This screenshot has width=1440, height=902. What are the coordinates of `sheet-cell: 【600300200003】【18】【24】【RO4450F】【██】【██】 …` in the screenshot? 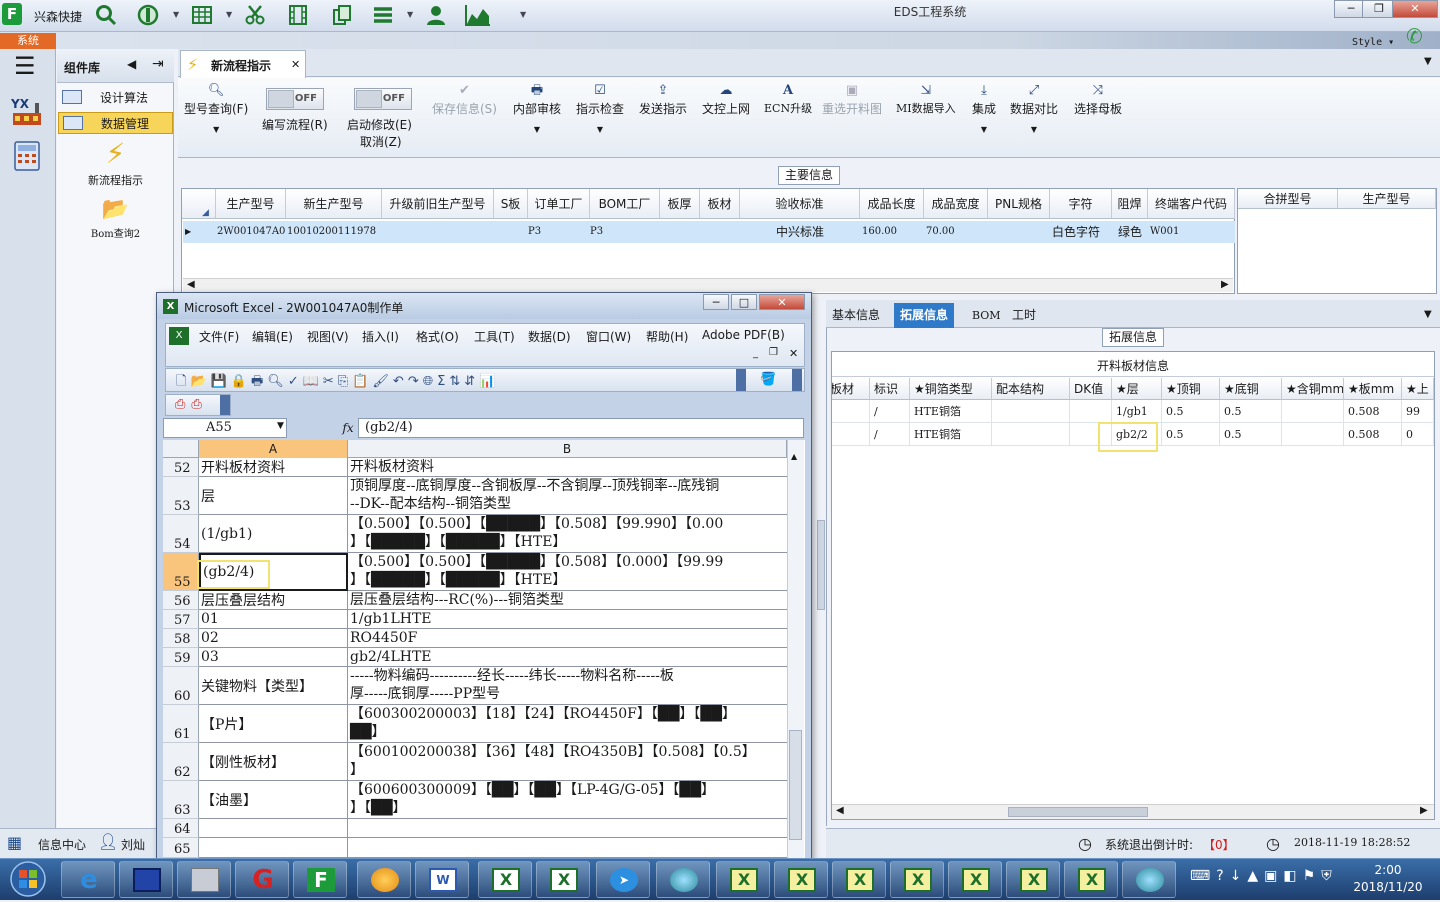 It's located at (567, 724).